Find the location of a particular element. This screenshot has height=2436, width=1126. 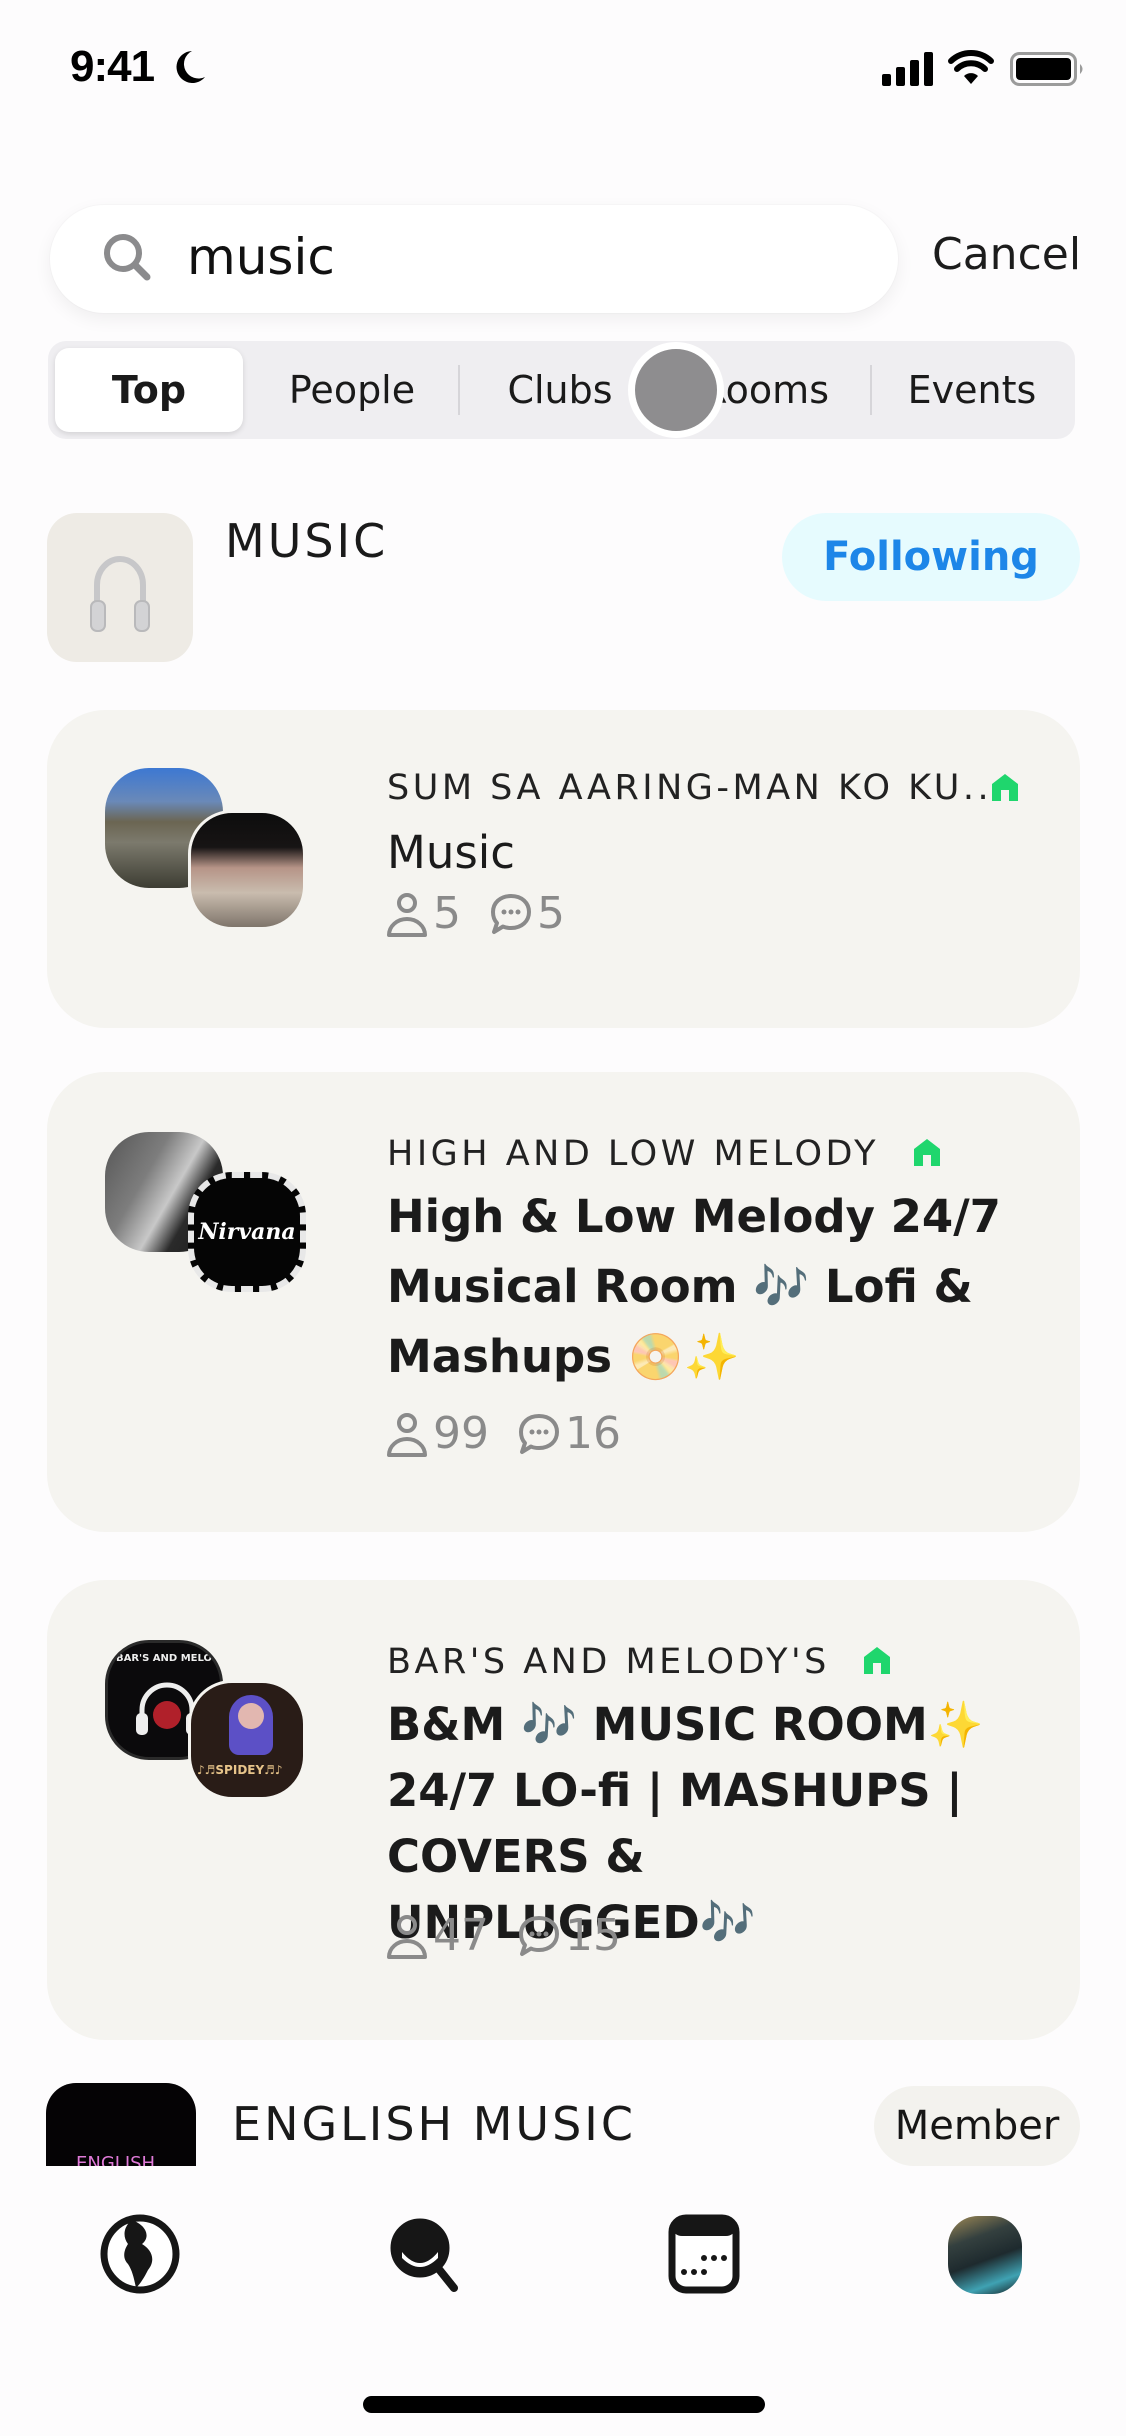

touch-indicator is located at coordinates (676, 390).